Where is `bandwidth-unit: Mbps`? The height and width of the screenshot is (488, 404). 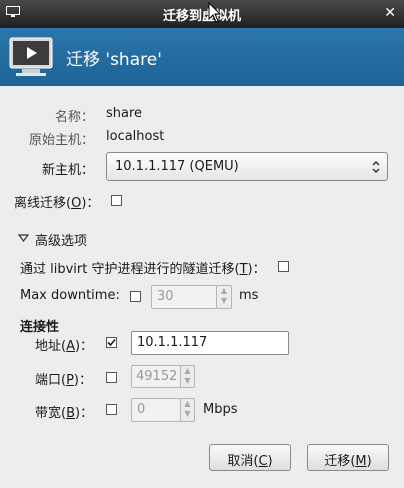
bandwidth-unit: Mbps is located at coordinates (220, 409).